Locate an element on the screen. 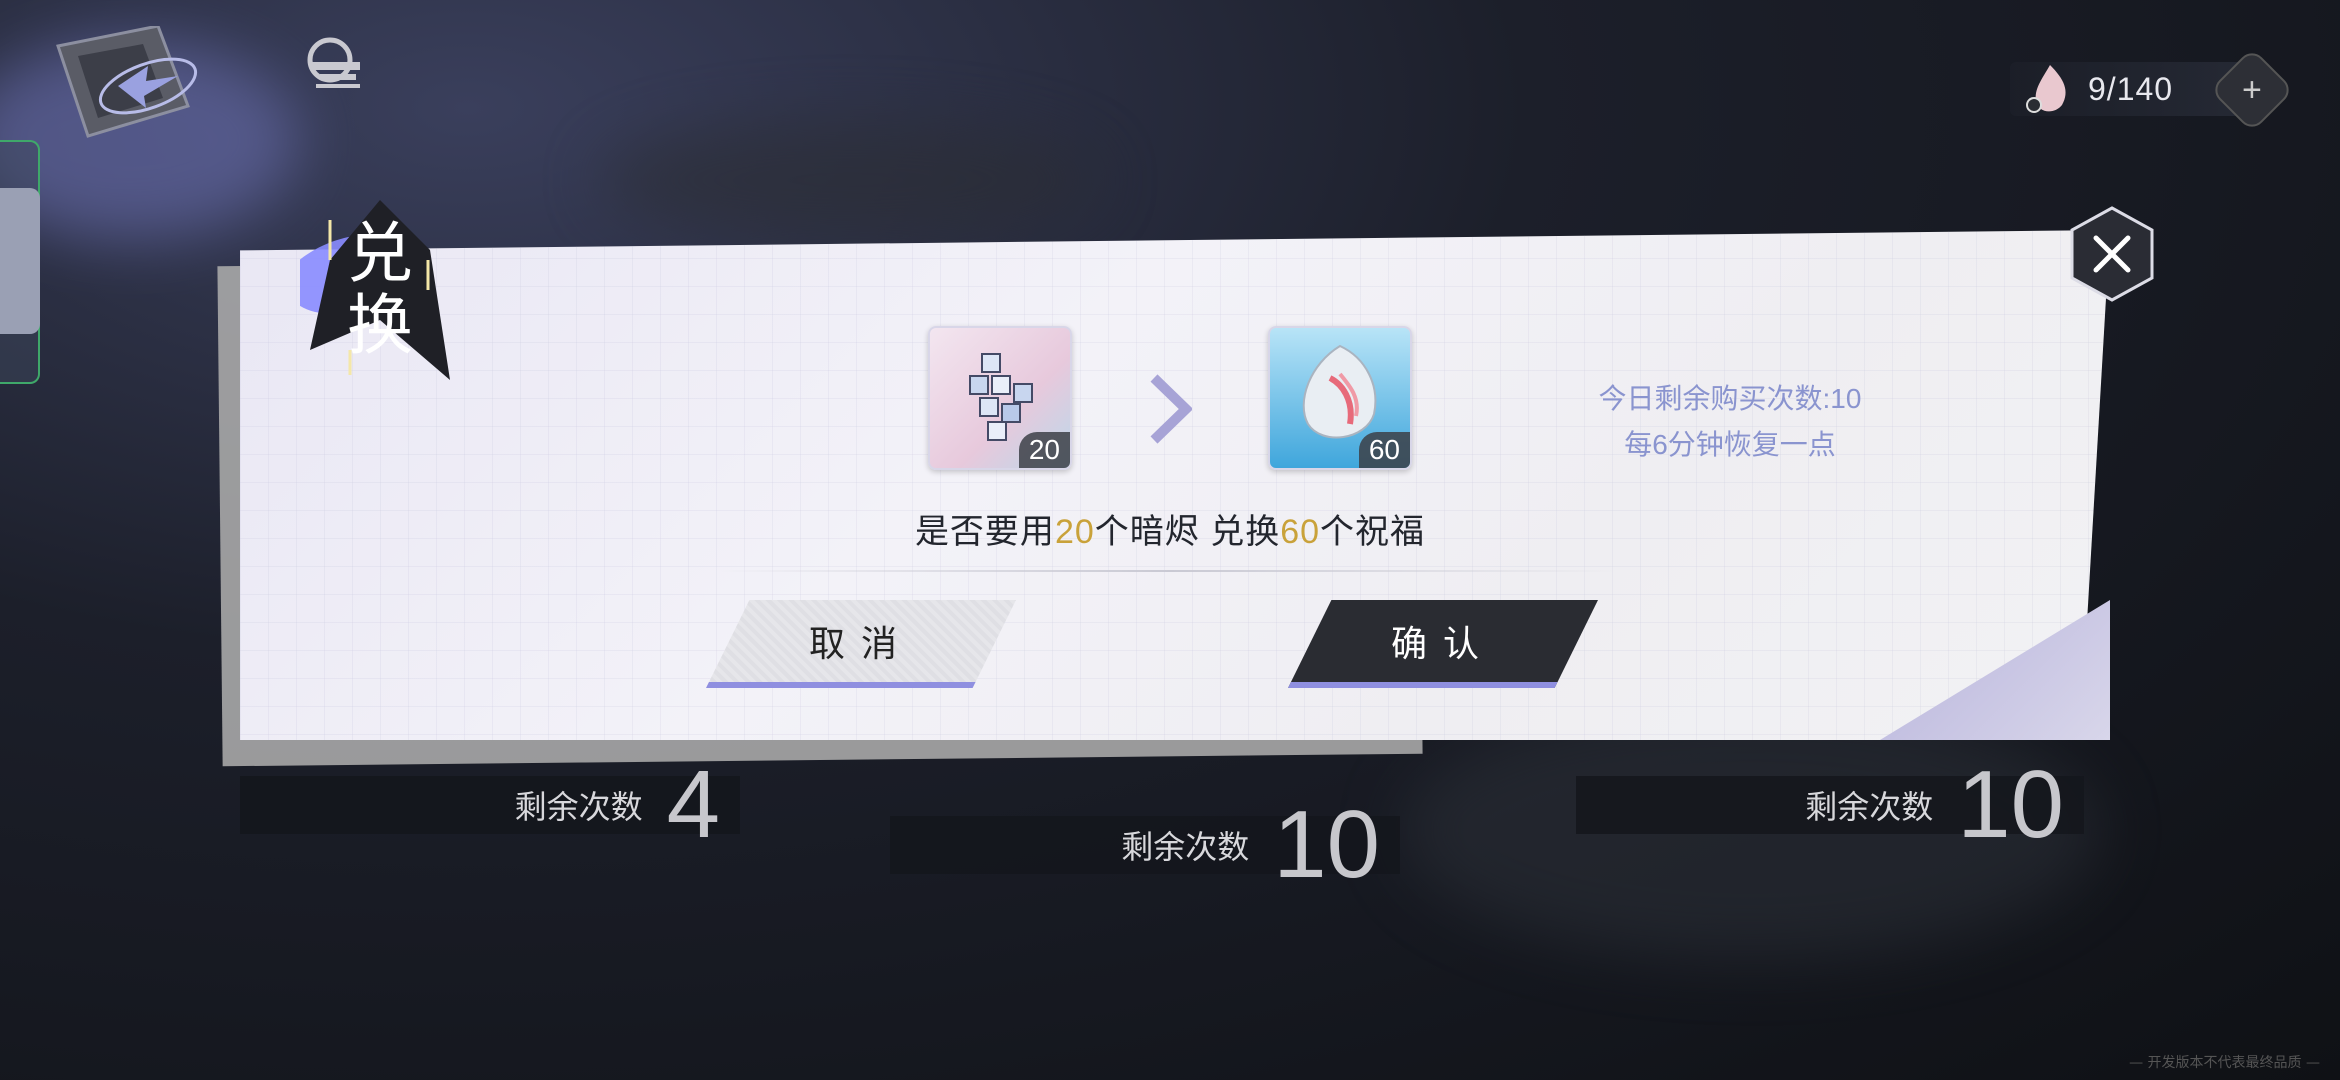 The width and height of the screenshot is (2340, 1080). remaining-count: 4 is located at coordinates (693, 804).